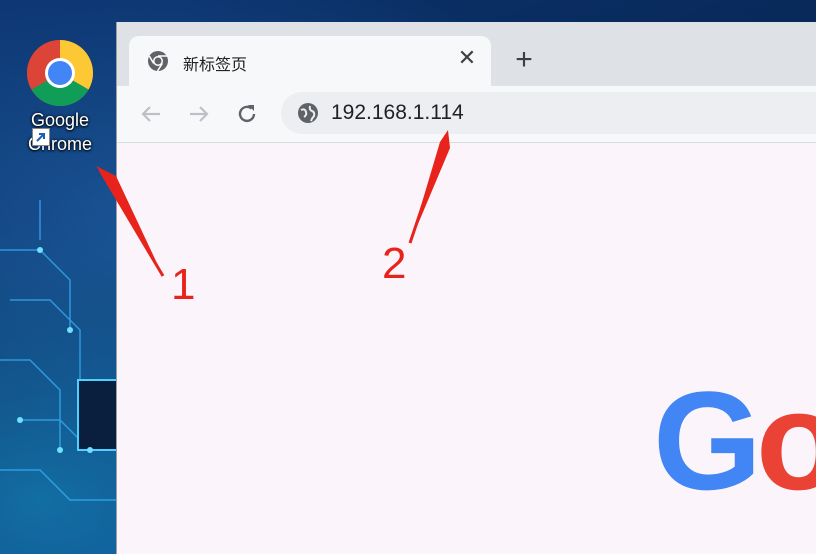 The image size is (816, 554). I want to click on shortcut-label-line2: Chrome, so click(60, 144).